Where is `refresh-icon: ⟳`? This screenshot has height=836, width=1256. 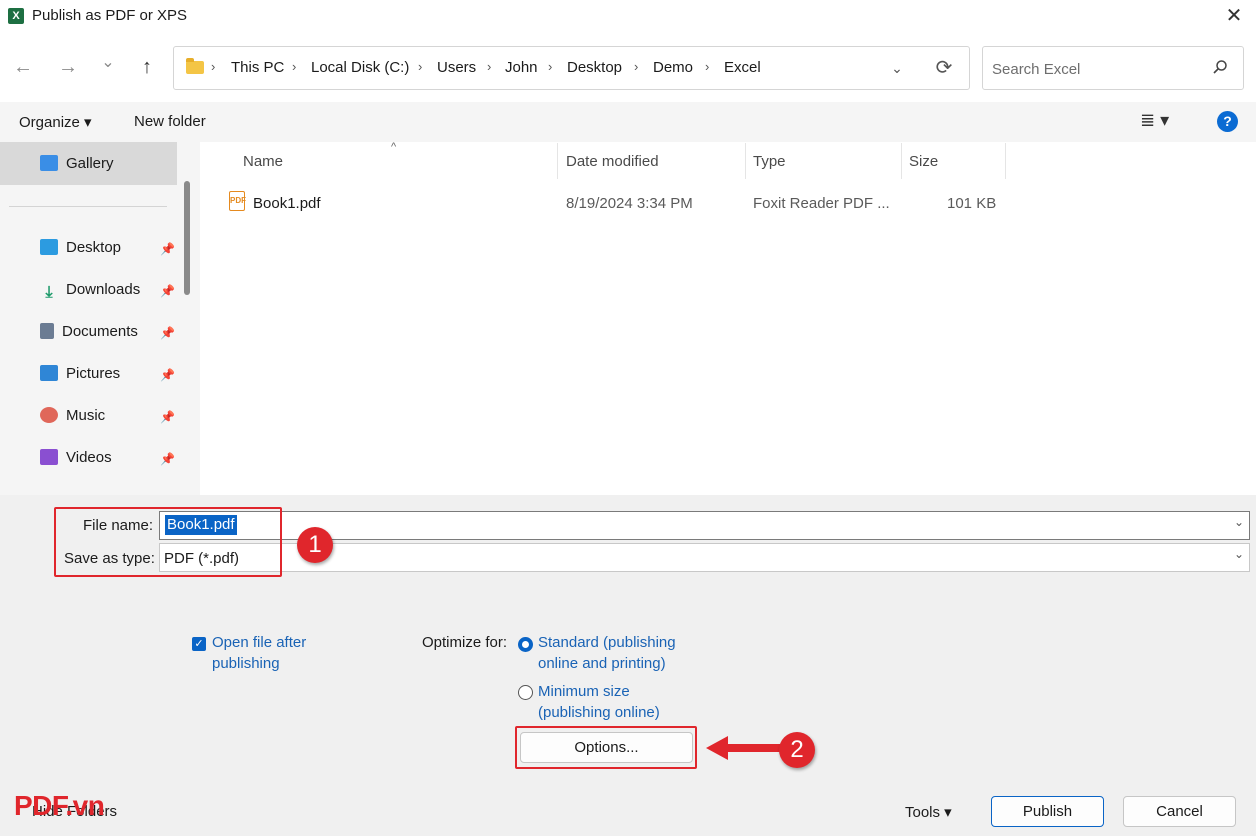 refresh-icon: ⟳ is located at coordinates (944, 68).